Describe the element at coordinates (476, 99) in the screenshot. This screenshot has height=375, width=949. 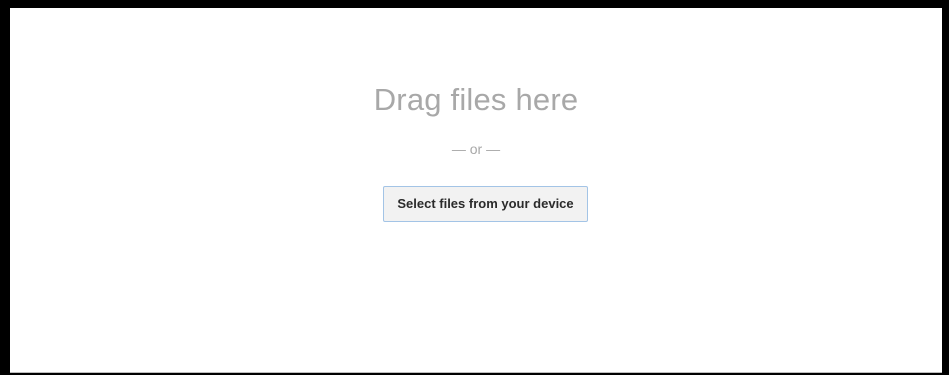
I see `drag-files-heading: Drag files here` at that location.